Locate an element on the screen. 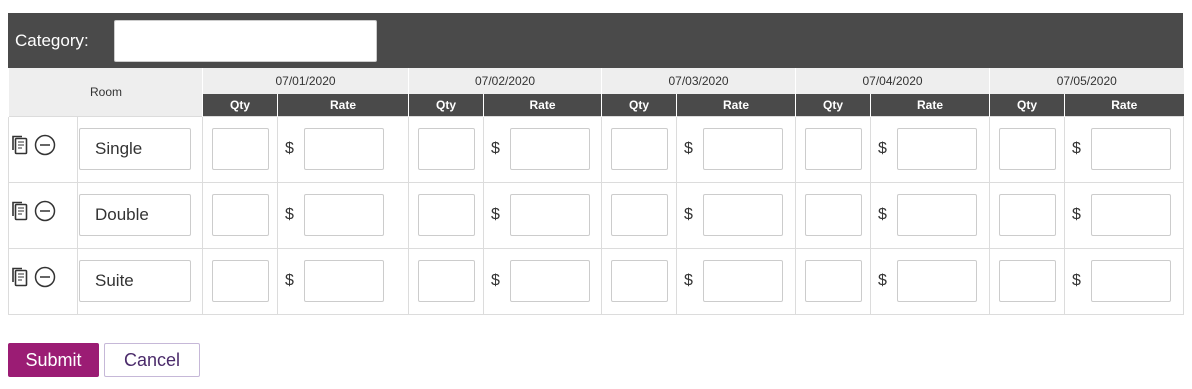 The width and height of the screenshot is (1192, 389). date-header: 07/04/2020 is located at coordinates (892, 81).